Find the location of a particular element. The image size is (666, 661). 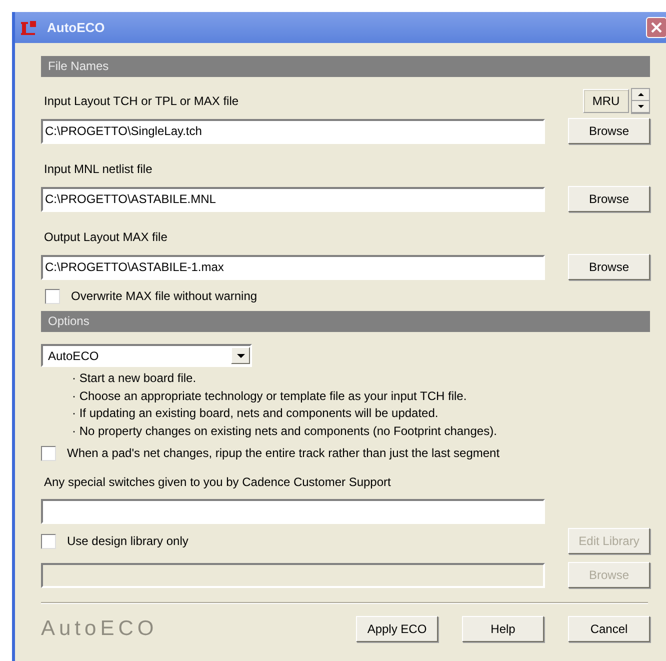

checkbox-label: Use design library only is located at coordinates (127, 541).